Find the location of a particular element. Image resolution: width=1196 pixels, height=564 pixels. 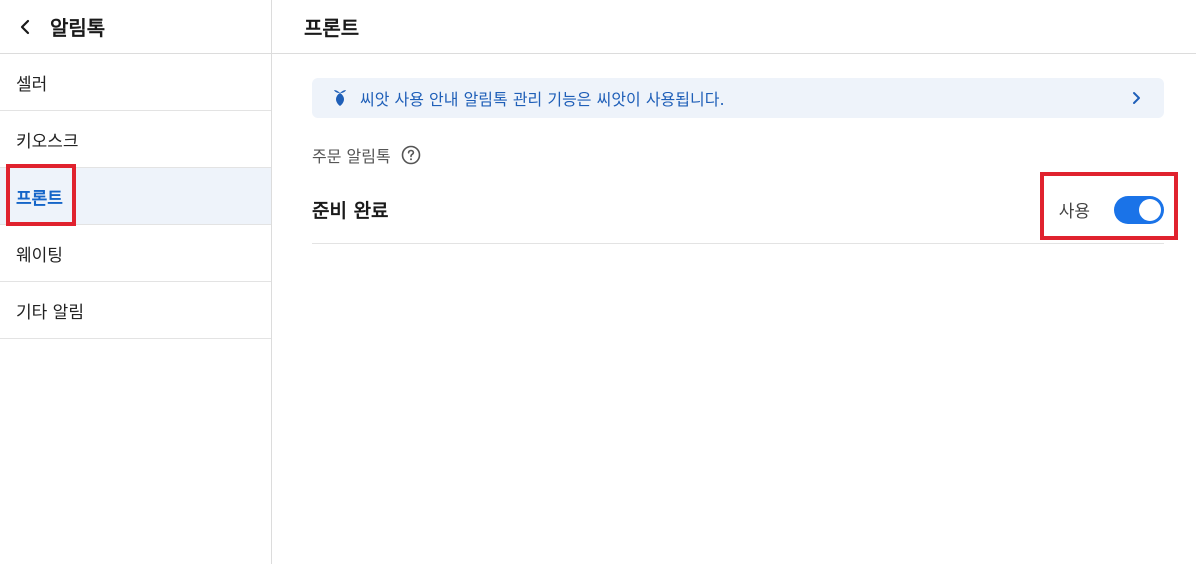

chevron-right-icon is located at coordinates (1139, 98).